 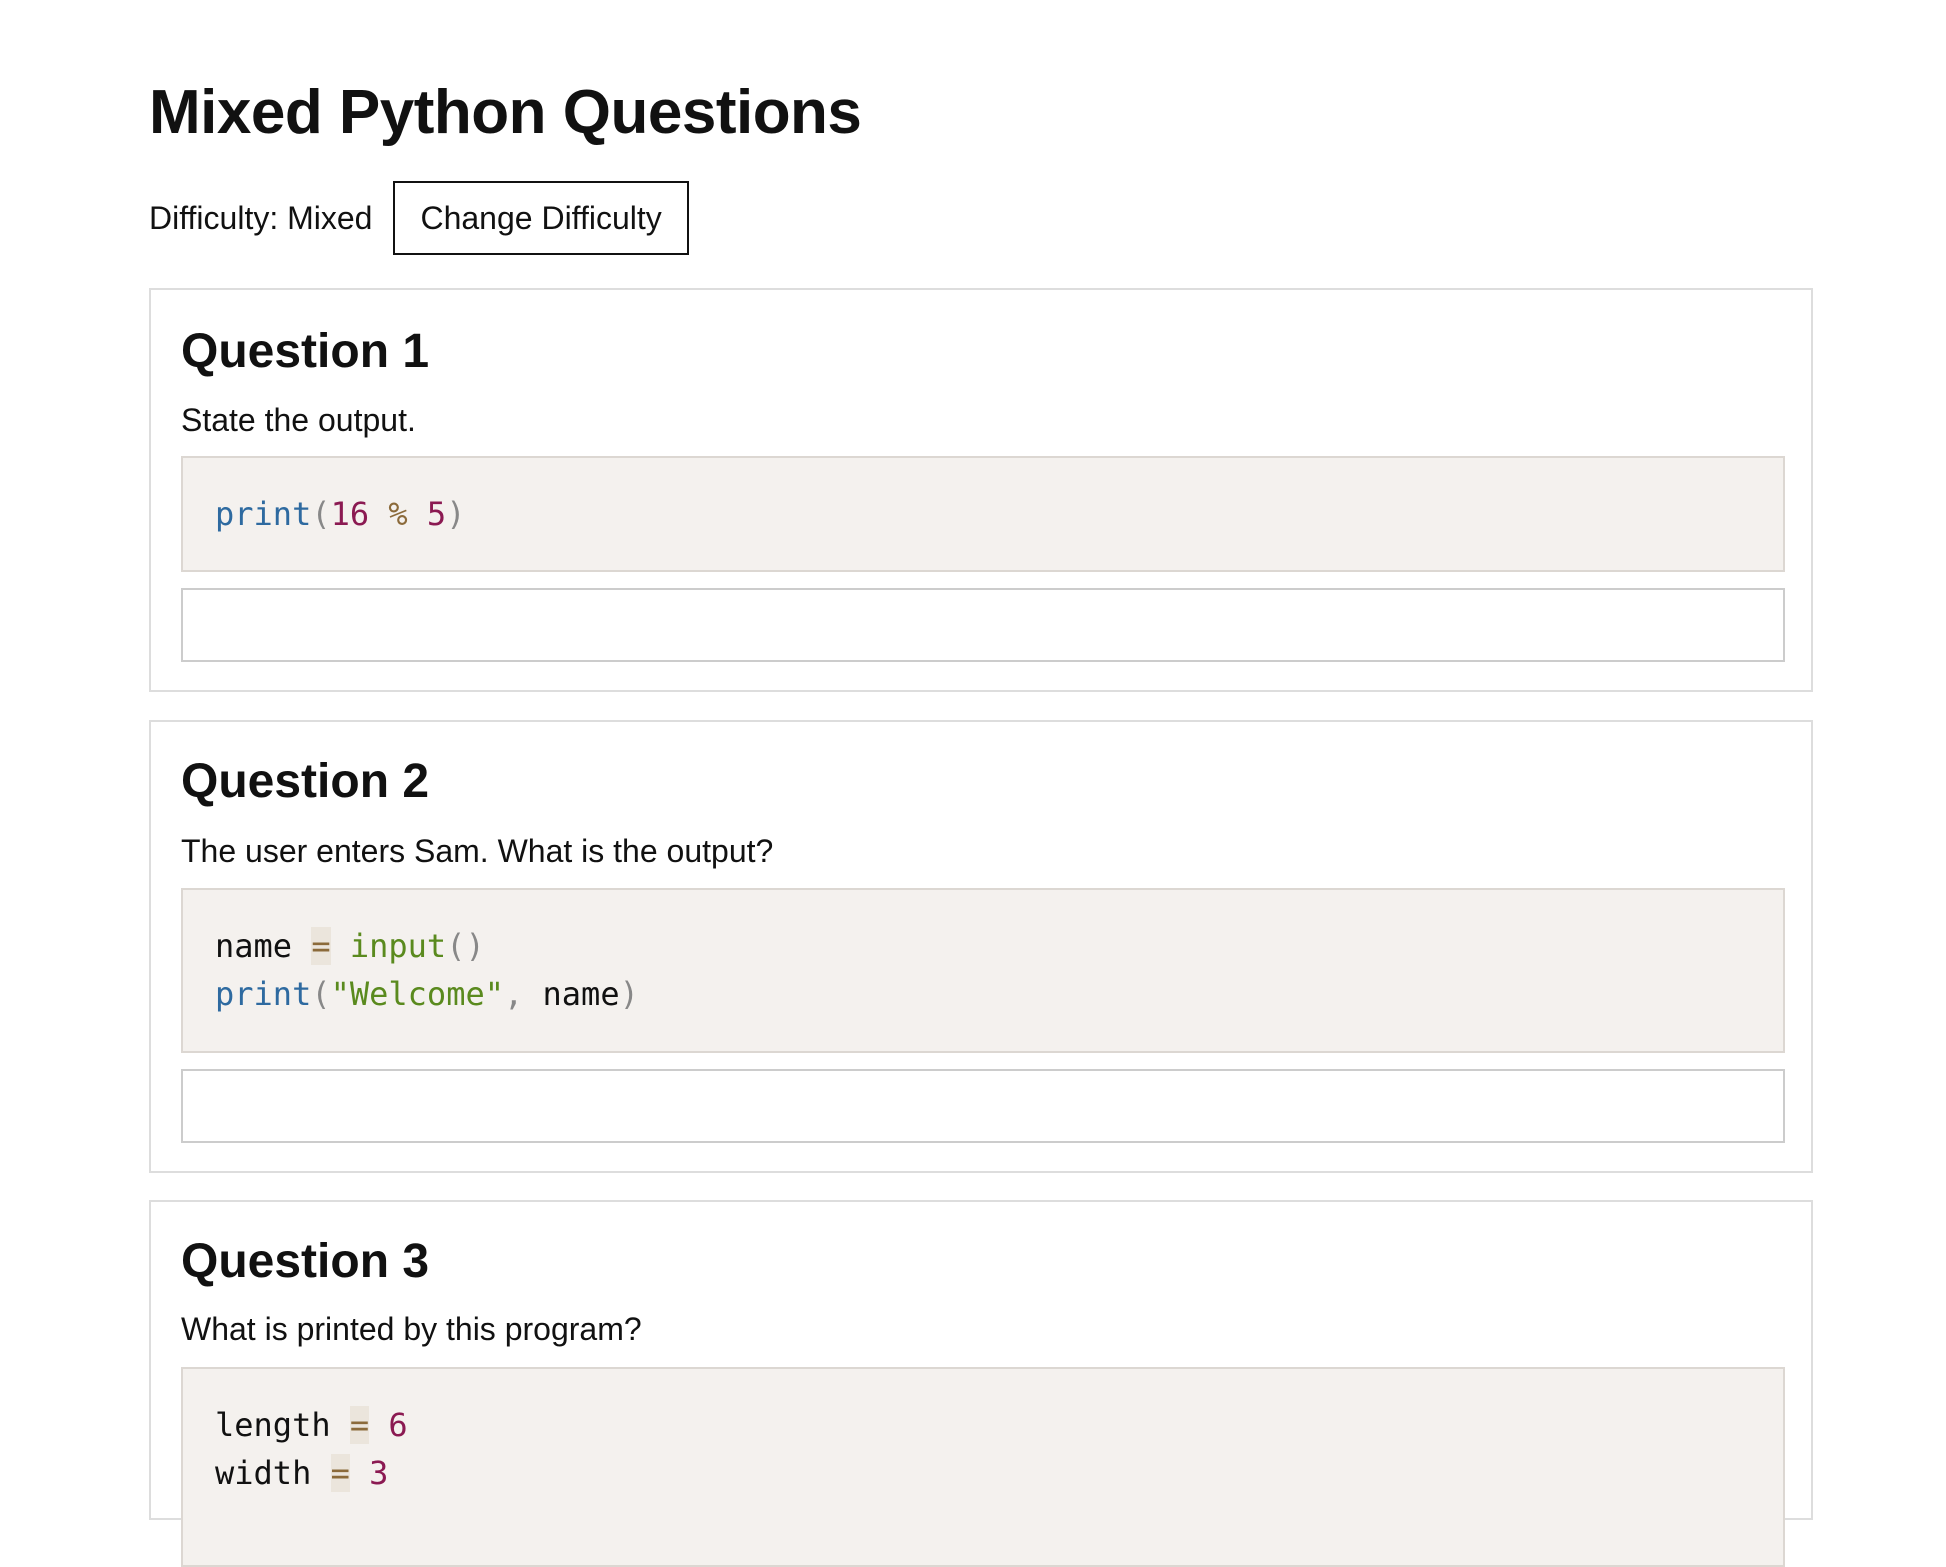 I want to click on question-heading: Question 1, so click(x=305, y=351).